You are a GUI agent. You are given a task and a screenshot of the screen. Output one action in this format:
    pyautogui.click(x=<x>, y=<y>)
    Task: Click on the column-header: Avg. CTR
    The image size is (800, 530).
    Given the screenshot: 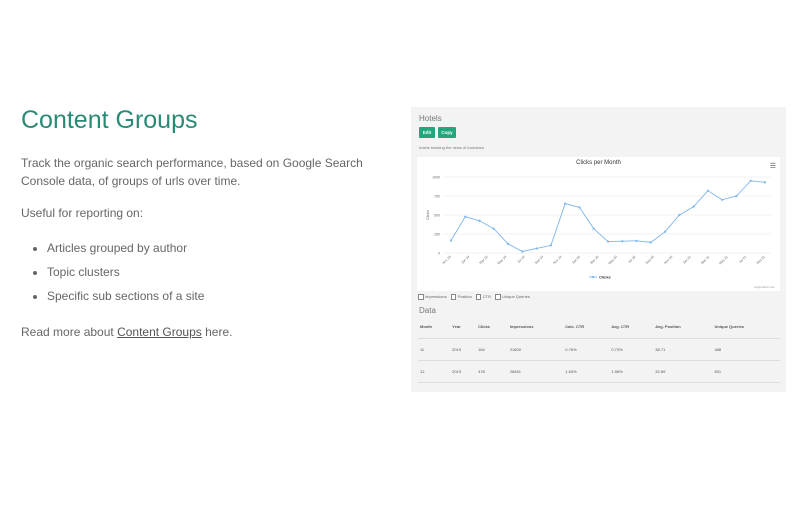 What is the action you would take?
    pyautogui.click(x=631, y=329)
    